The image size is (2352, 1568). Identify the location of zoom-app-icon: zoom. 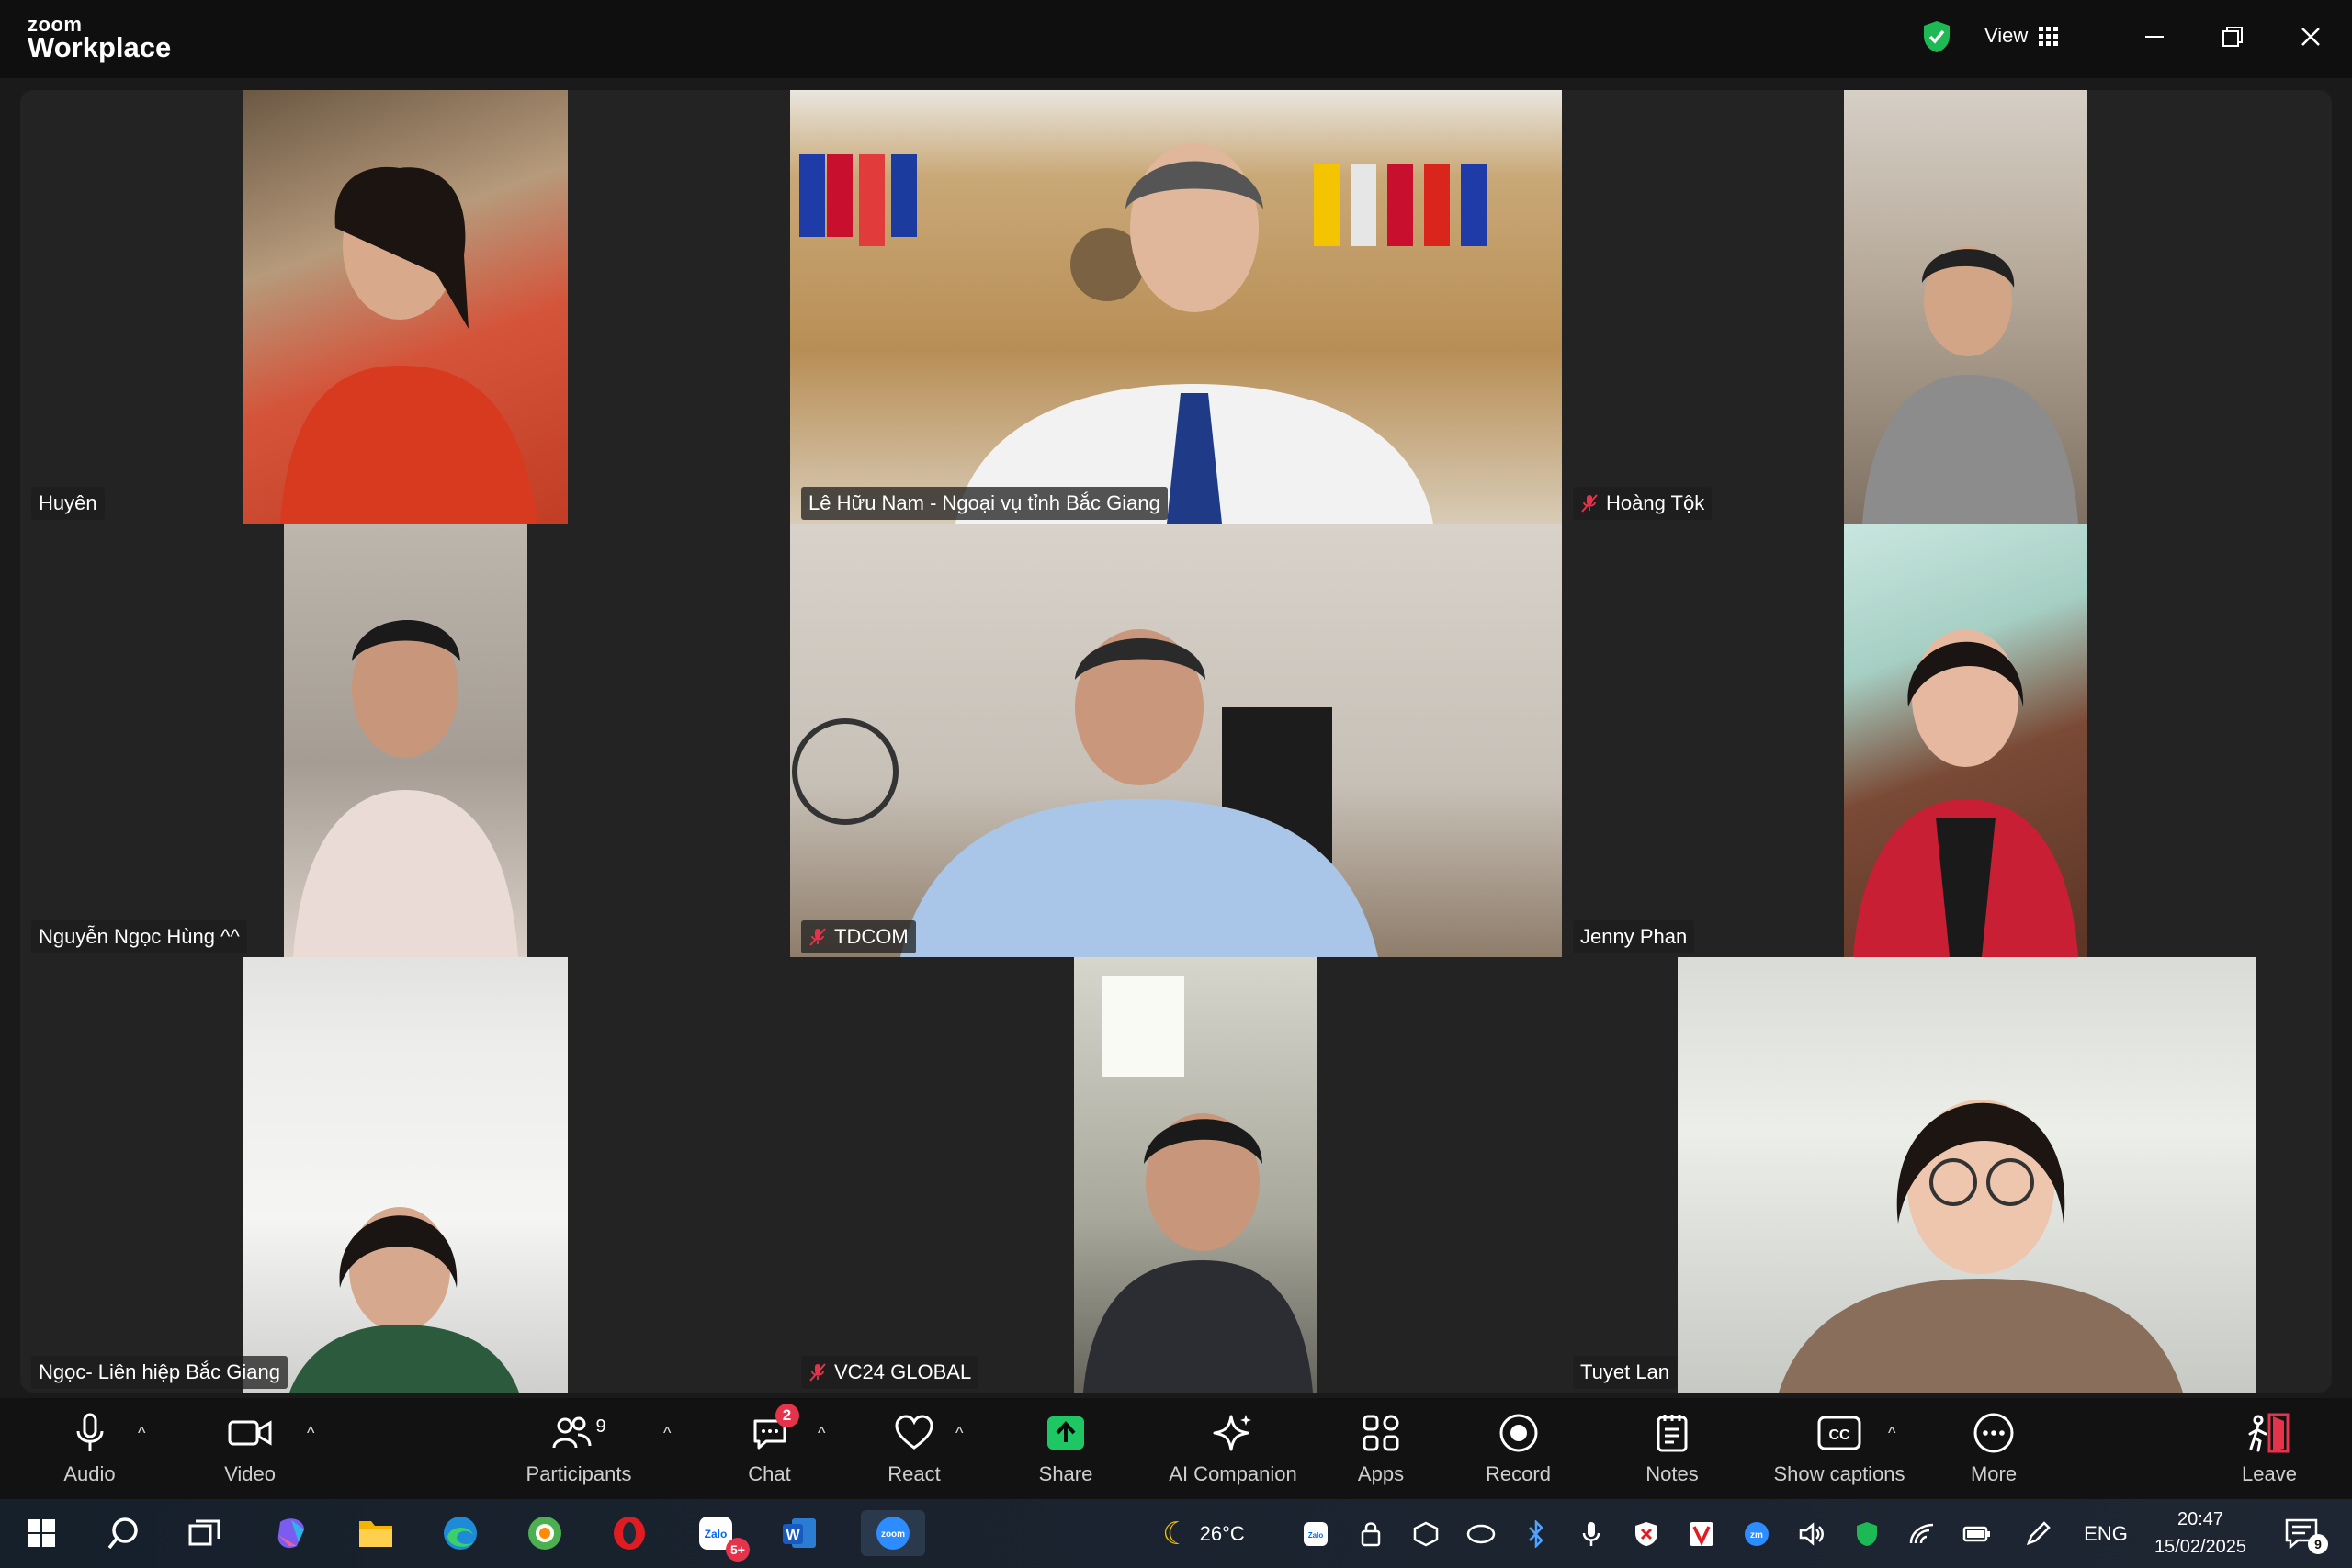
(893, 1533).